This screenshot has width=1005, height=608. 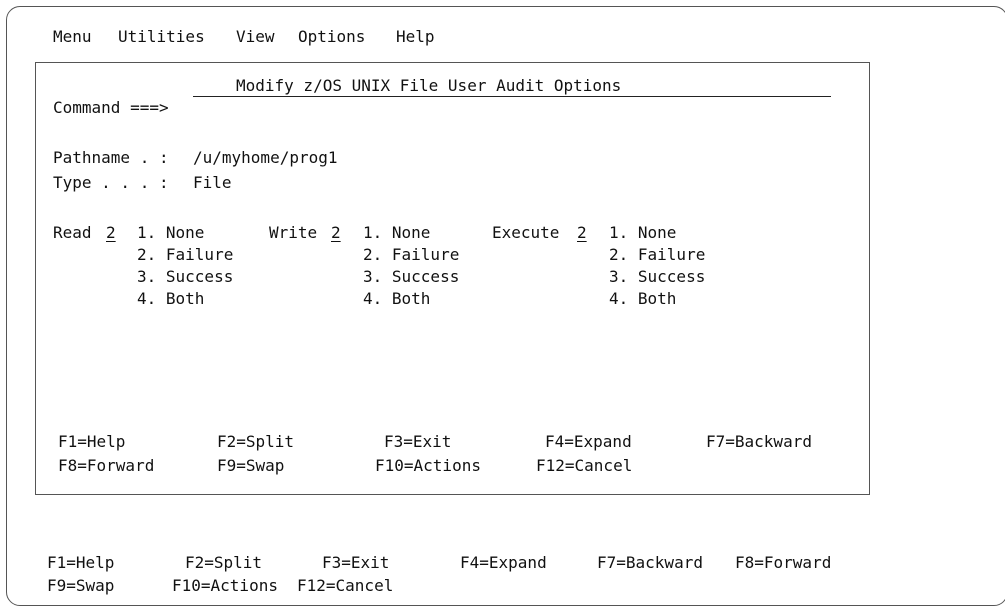 What do you see at coordinates (584, 466) in the screenshot?
I see `panel-fkey-f12: F12=Cancel` at bounding box center [584, 466].